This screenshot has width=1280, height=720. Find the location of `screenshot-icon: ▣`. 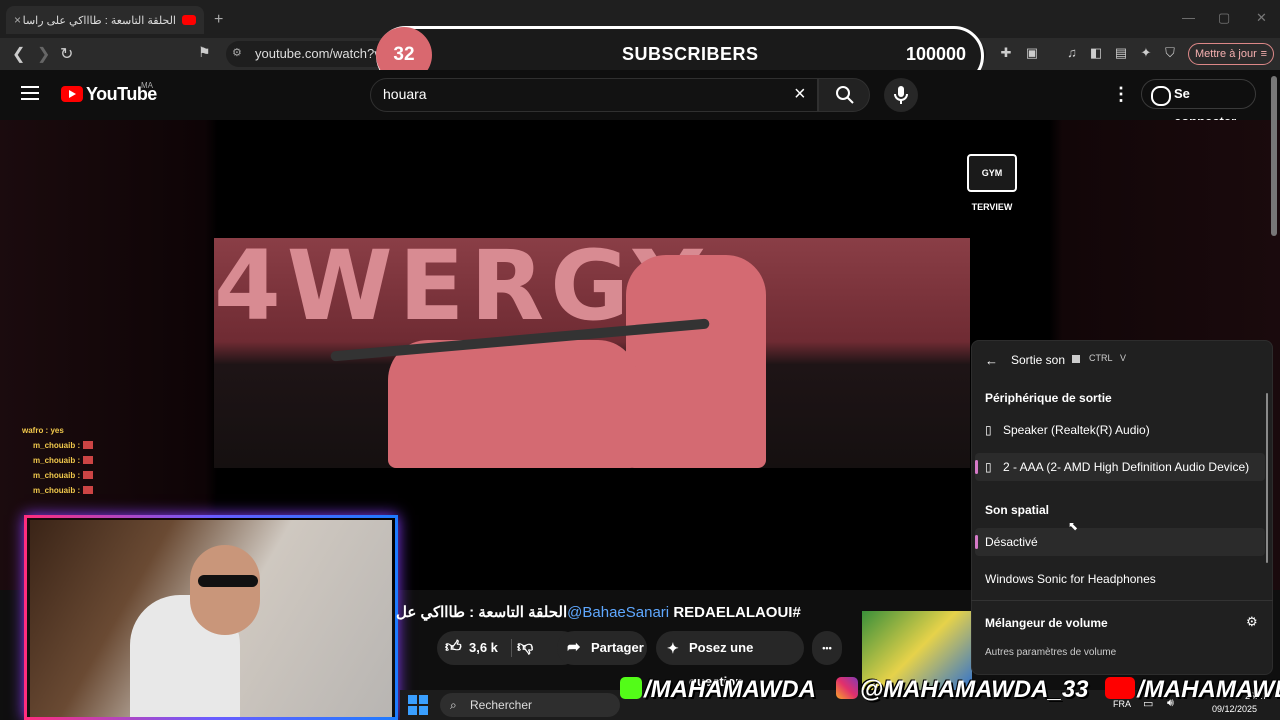

screenshot-icon: ▣ is located at coordinates (1032, 53).